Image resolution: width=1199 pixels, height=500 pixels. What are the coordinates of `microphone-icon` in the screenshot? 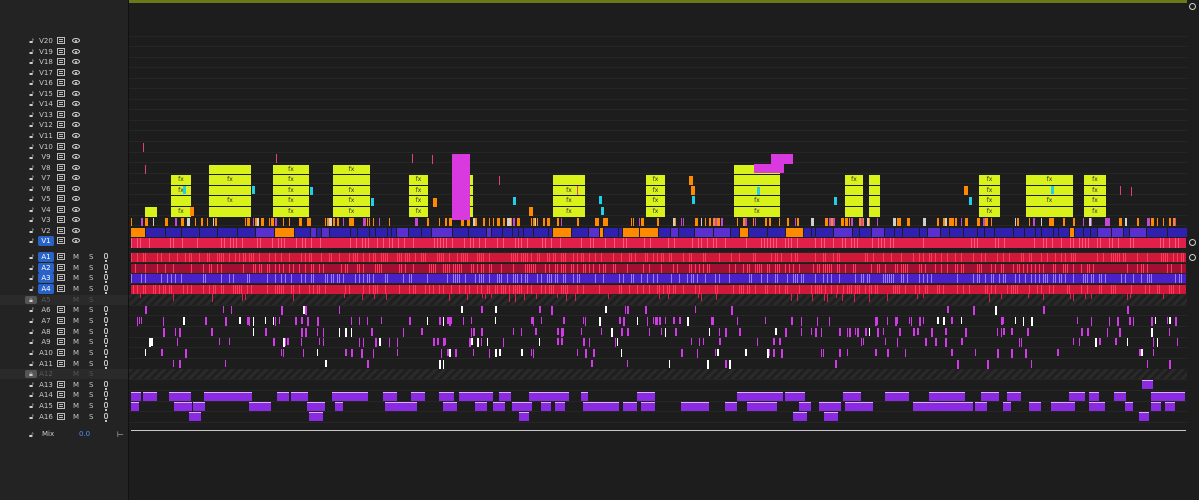 It's located at (106, 279).